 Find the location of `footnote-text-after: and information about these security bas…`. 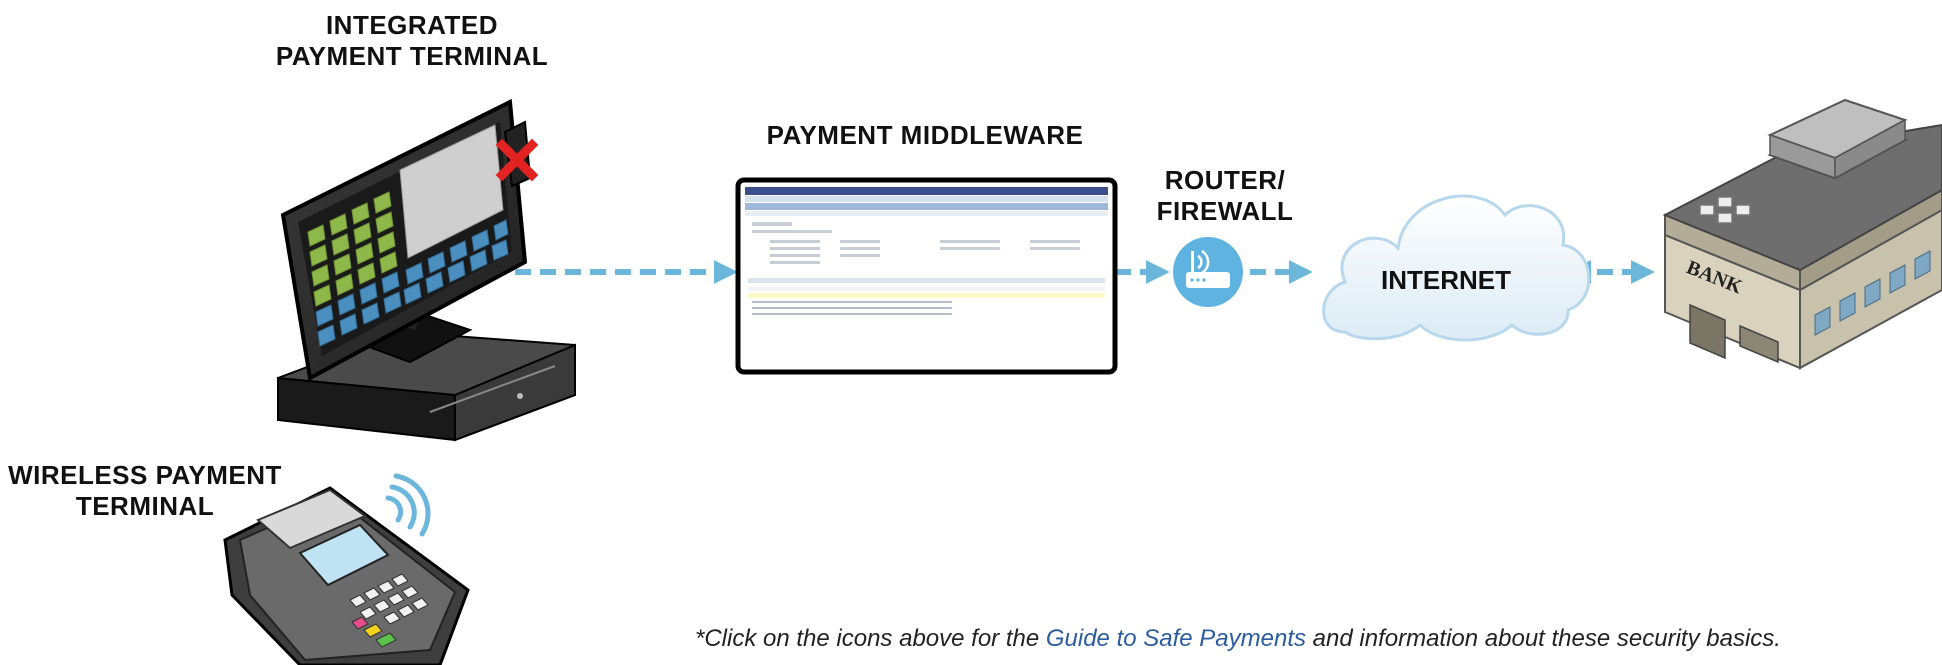

footnote-text-after: and information about these security bas… is located at coordinates (1543, 638).